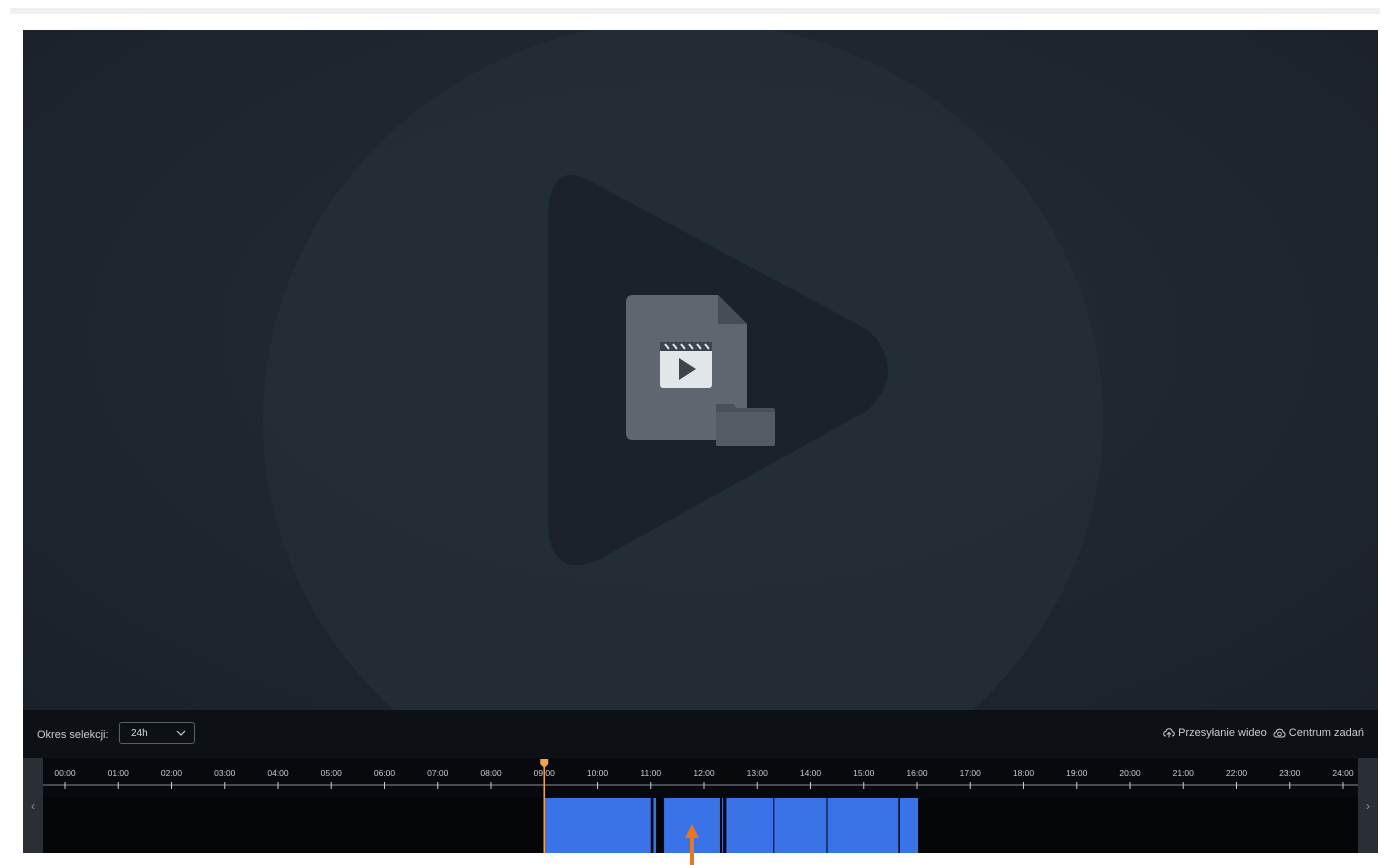 The width and height of the screenshot is (1386, 865). Describe the element at coordinates (598, 773) in the screenshot. I see `hour-label: 10:00` at that location.